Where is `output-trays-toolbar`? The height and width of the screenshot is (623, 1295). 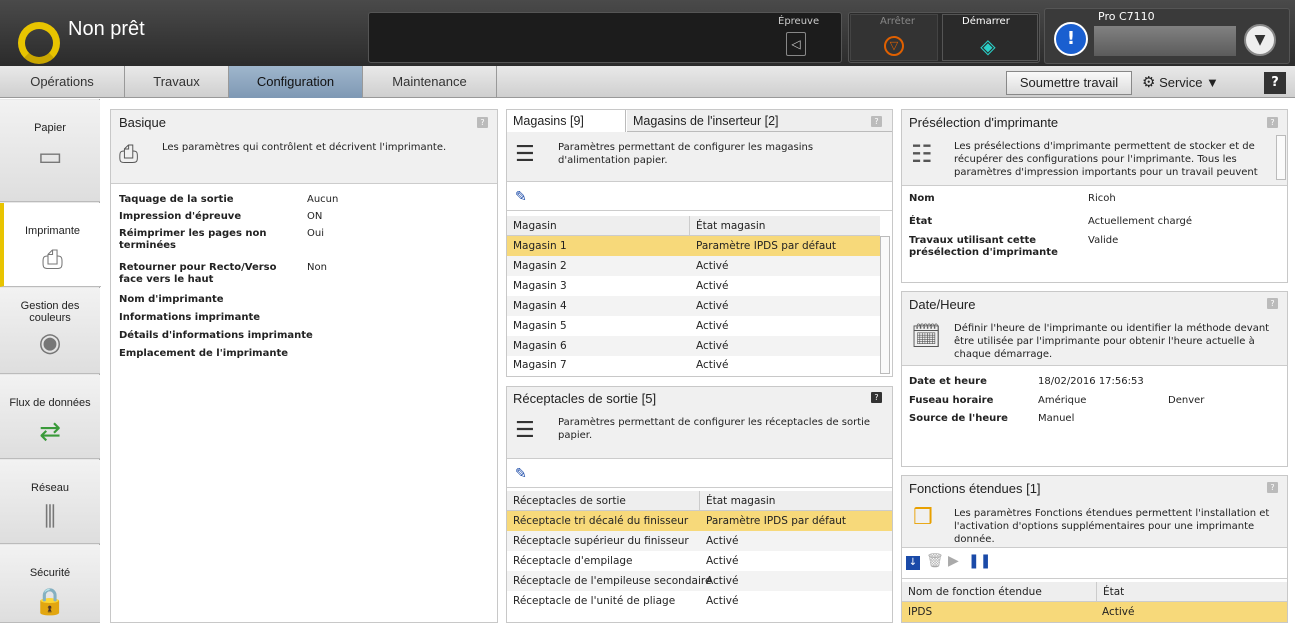
output-trays-toolbar is located at coordinates (699, 474).